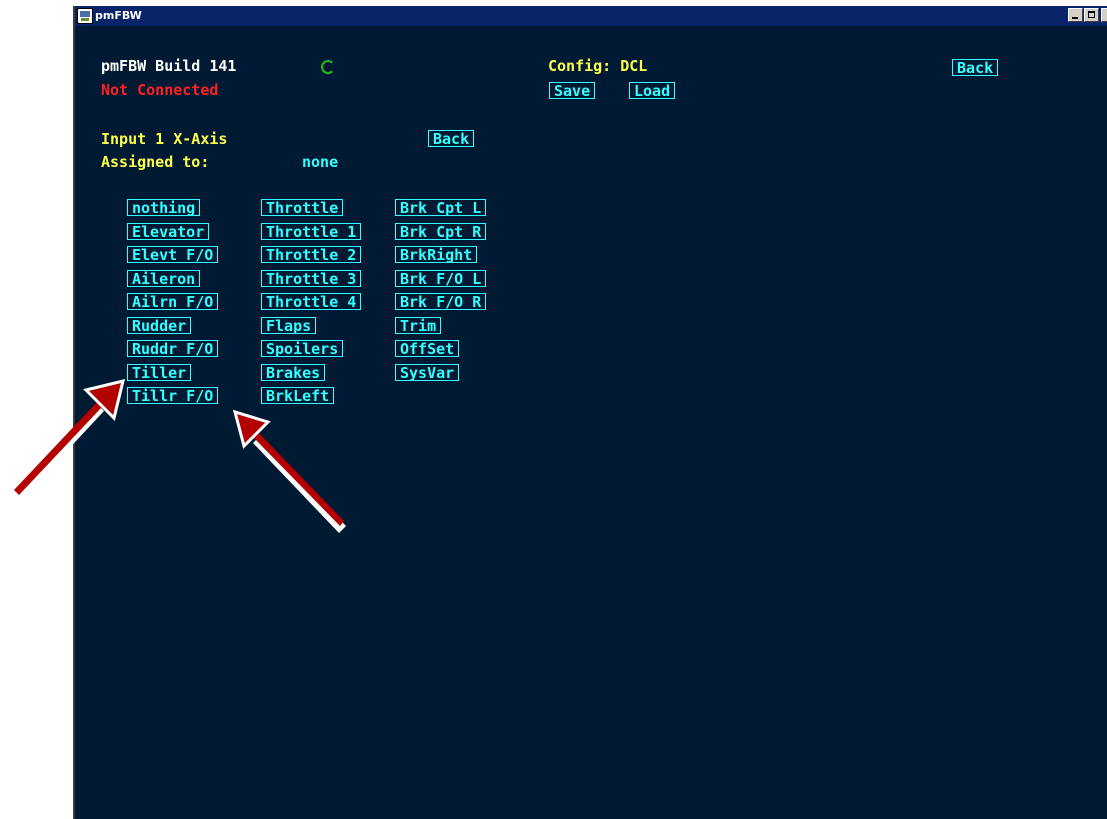 The height and width of the screenshot is (819, 1107). Describe the element at coordinates (69, 439) in the screenshot. I see `arrow-left` at that location.